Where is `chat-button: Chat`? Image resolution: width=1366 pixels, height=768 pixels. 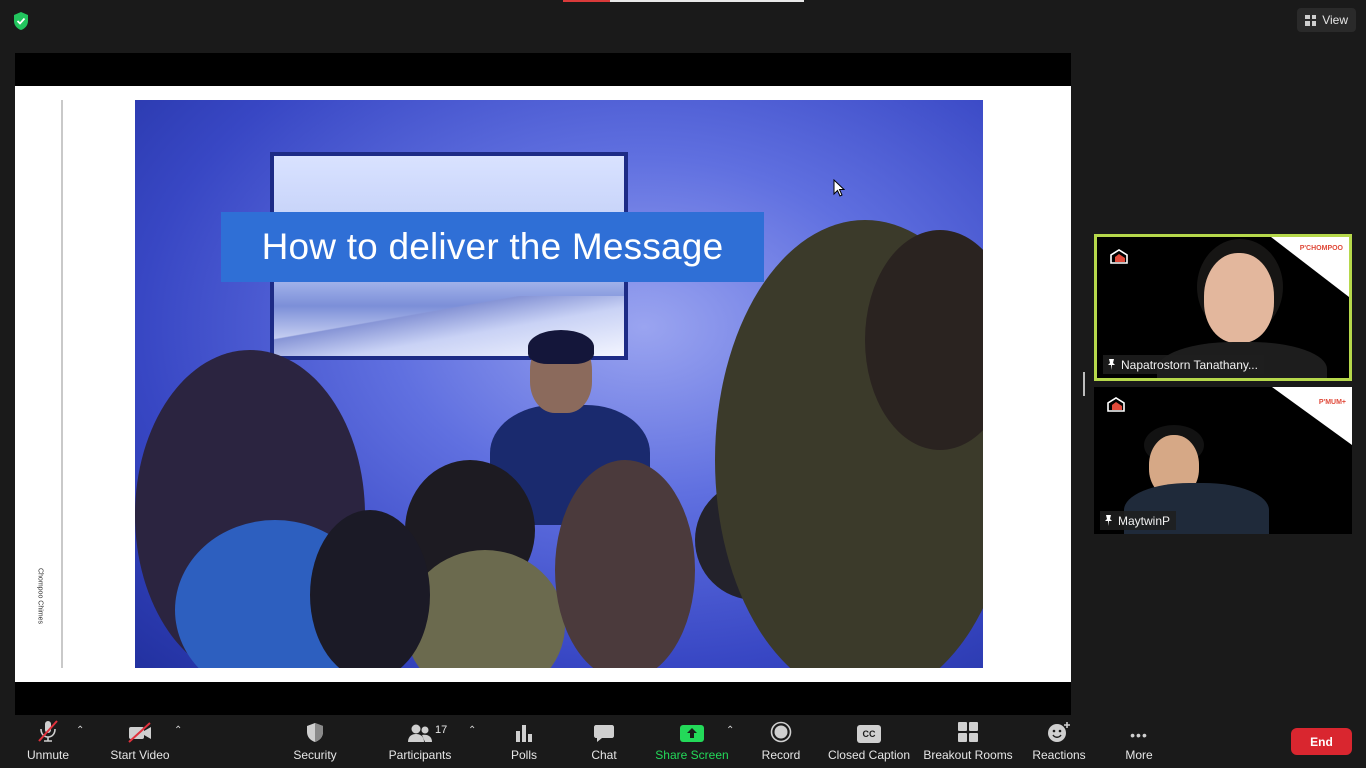
chat-button: Chat is located at coordinates (604, 741).